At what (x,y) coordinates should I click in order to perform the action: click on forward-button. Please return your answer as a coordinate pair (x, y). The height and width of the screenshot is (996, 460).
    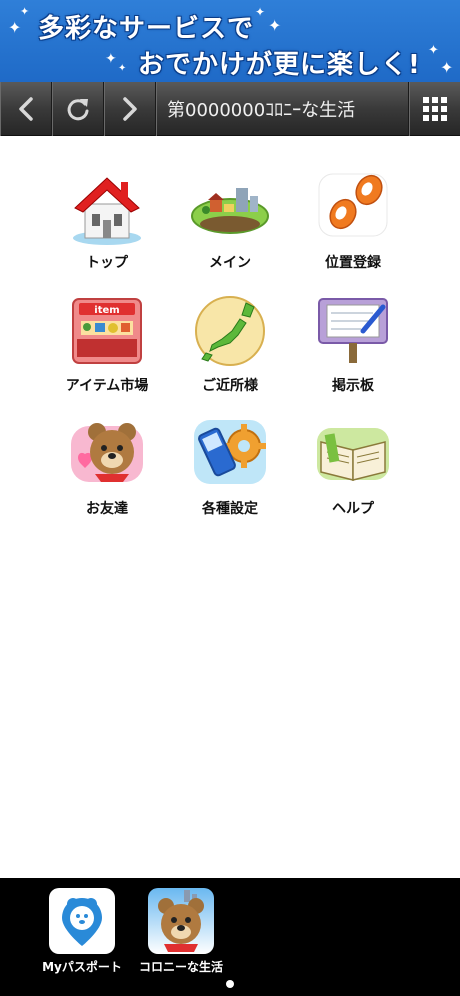
    Looking at the image, I should click on (130, 109).